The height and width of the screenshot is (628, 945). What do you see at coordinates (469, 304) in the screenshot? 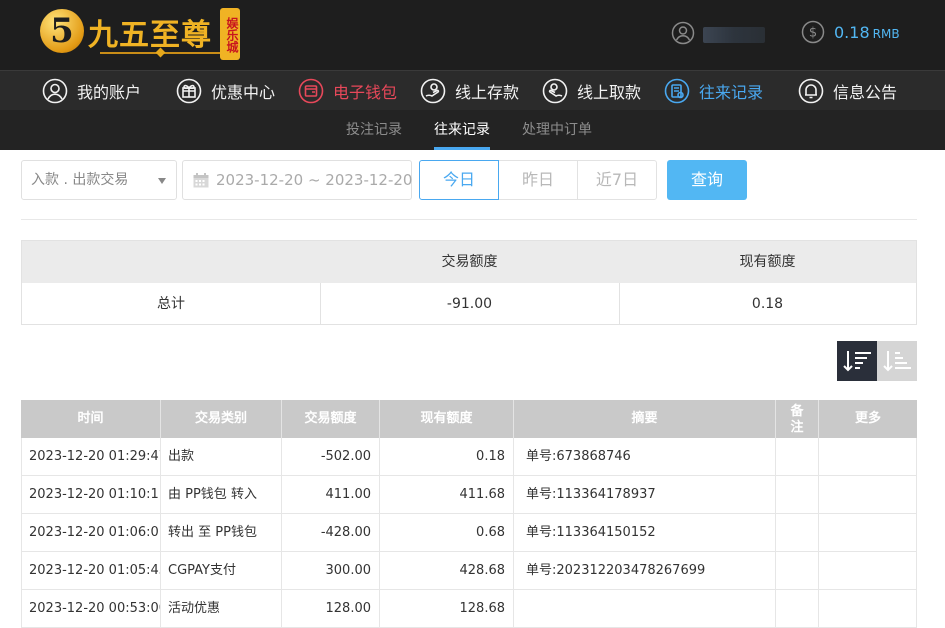
I see `summary-trade-total: -91.00` at bounding box center [469, 304].